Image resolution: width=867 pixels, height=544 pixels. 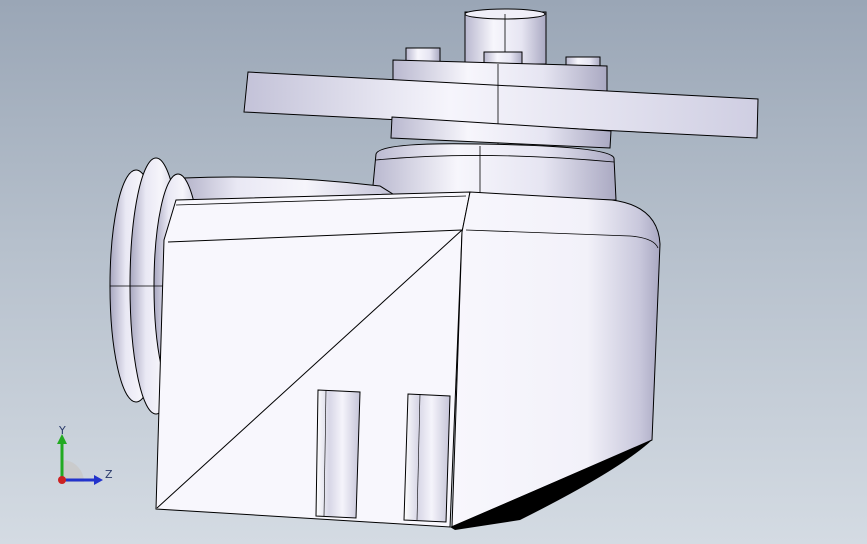 What do you see at coordinates (62, 480) in the screenshot?
I see `x-axis-dot-icon` at bounding box center [62, 480].